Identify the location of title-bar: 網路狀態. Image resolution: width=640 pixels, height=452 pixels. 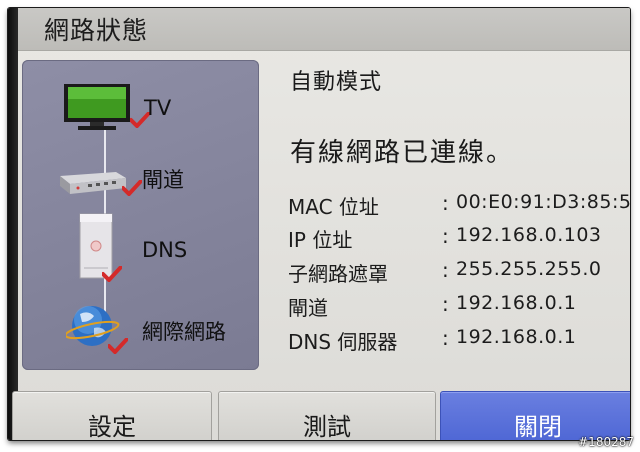
(324, 29).